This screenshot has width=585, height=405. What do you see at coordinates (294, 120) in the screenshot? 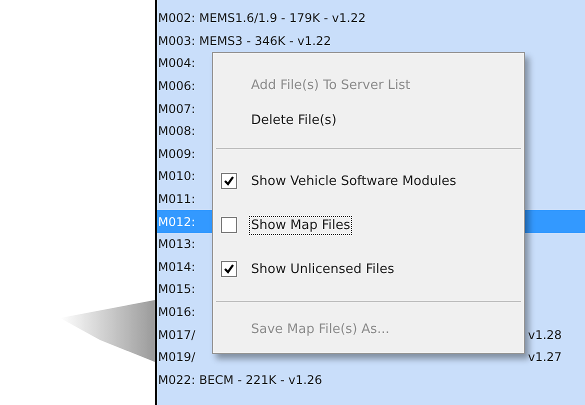
I see `menu-item: Delete File(s)` at bounding box center [294, 120].